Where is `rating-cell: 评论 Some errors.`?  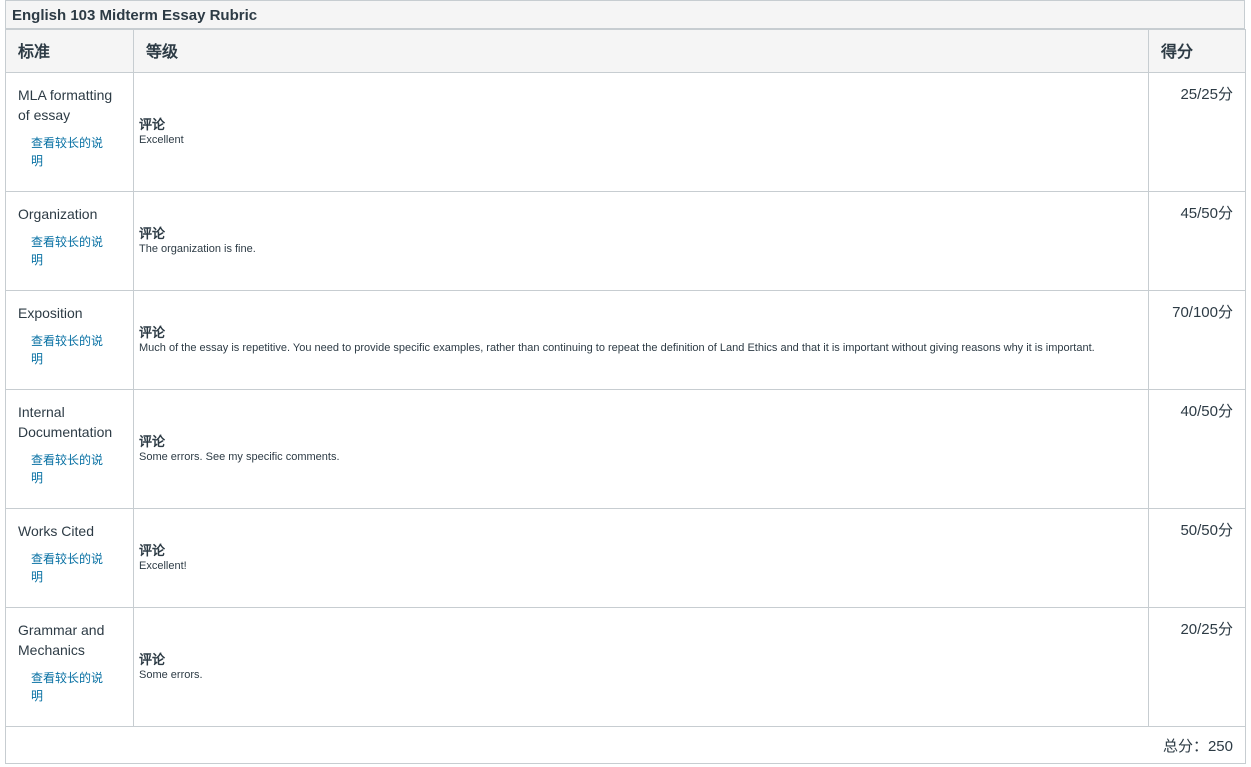 rating-cell: 评论 Some errors. is located at coordinates (641, 667).